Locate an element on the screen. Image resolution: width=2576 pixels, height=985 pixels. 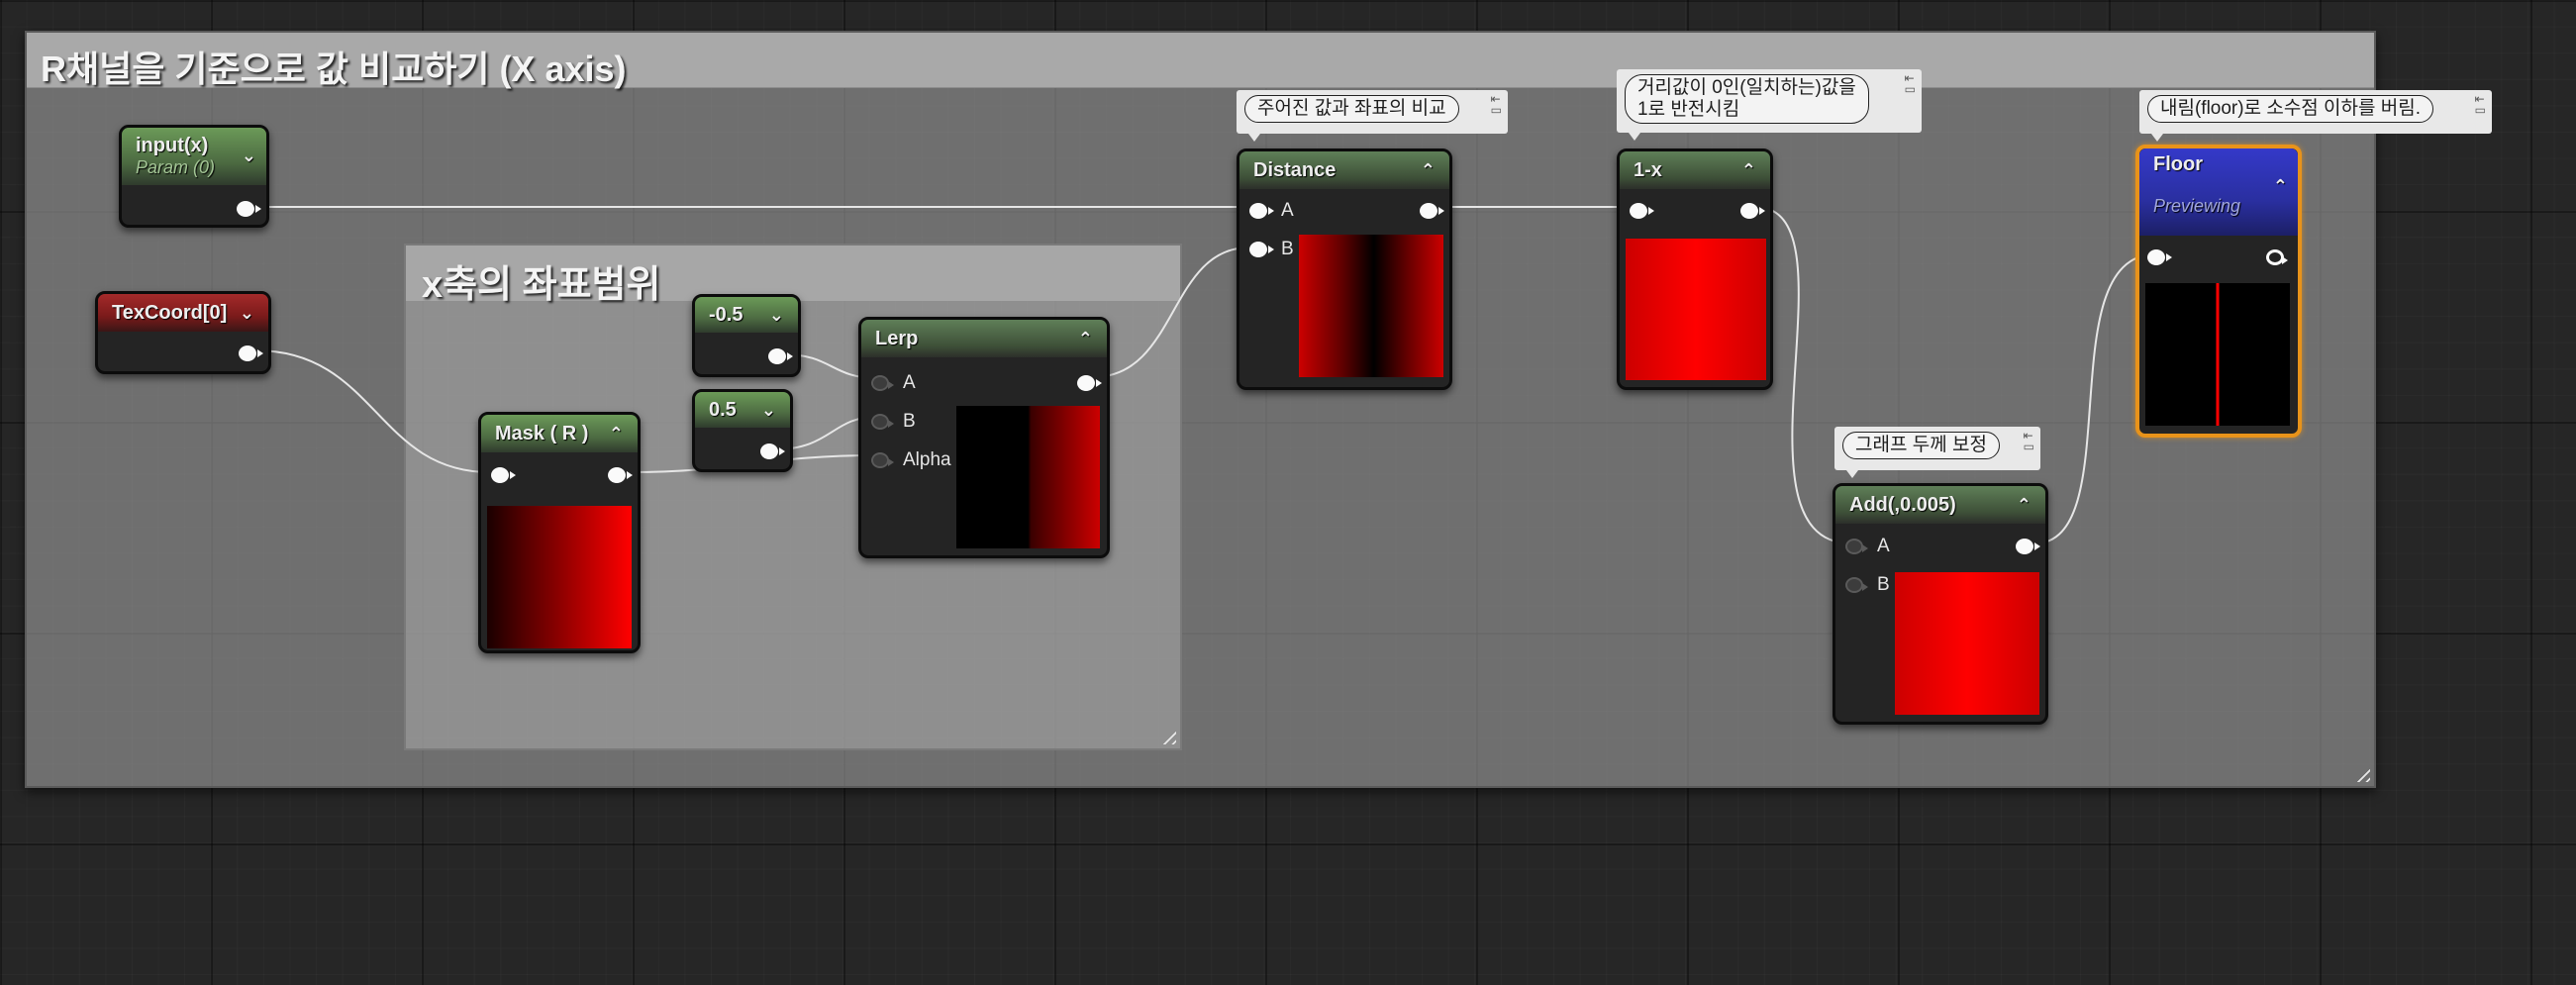
node-title: Lerp is located at coordinates (897, 338).